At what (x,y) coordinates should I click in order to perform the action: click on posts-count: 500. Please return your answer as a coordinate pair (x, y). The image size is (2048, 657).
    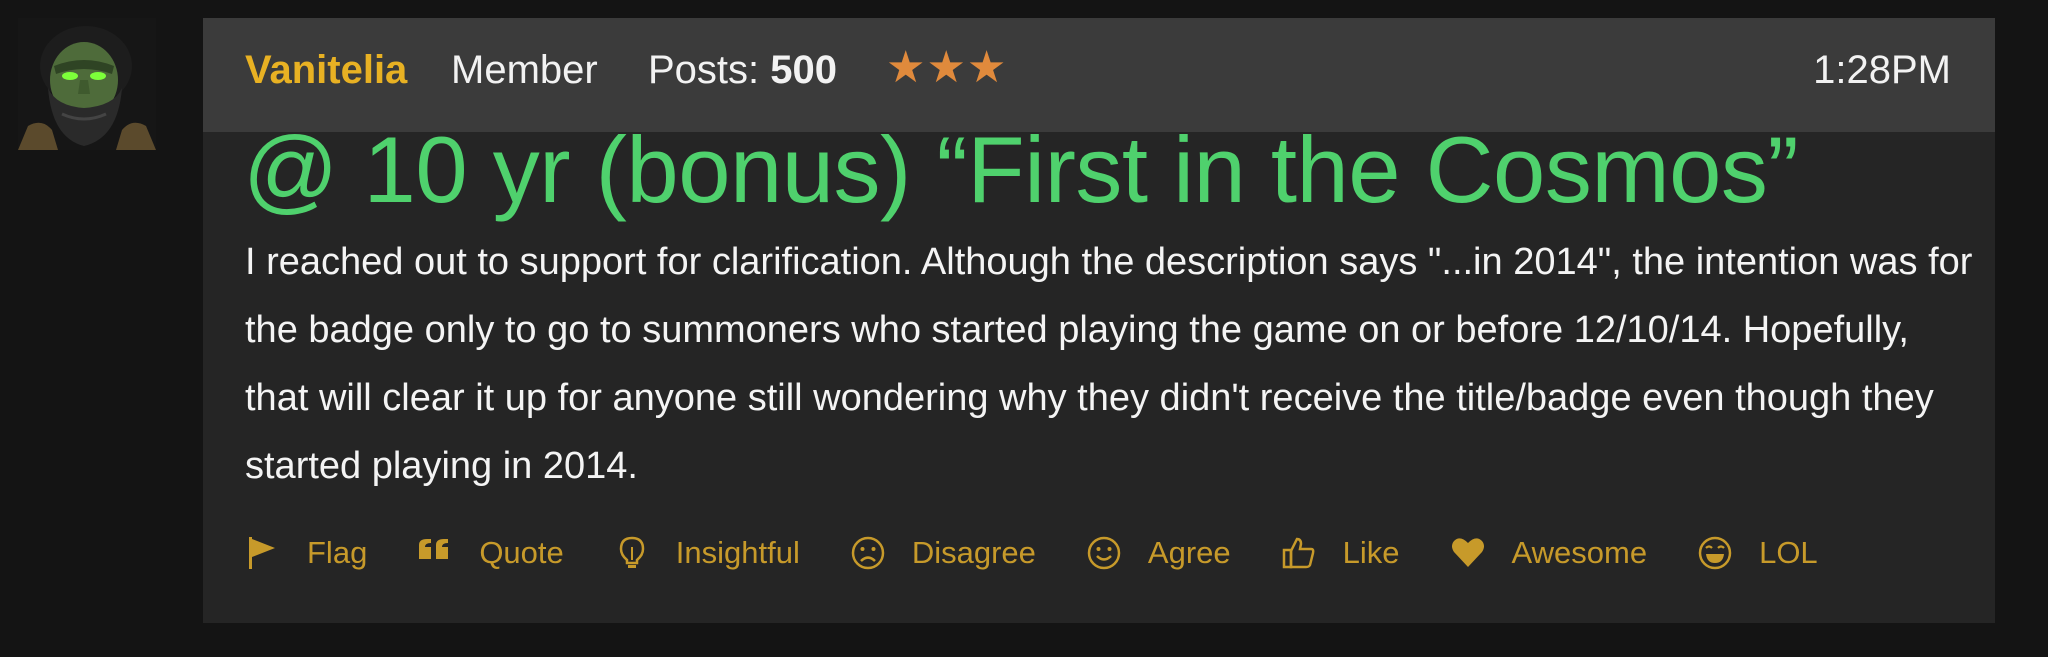
    Looking at the image, I should click on (804, 70).